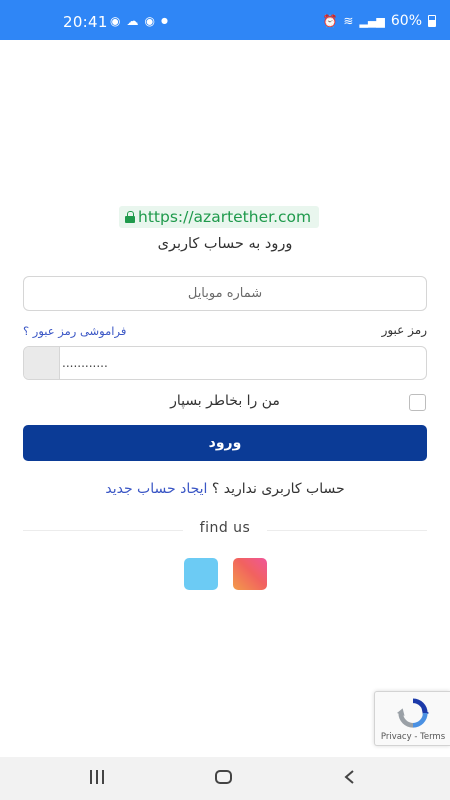  I want to click on battery-icon, so click(432, 21).